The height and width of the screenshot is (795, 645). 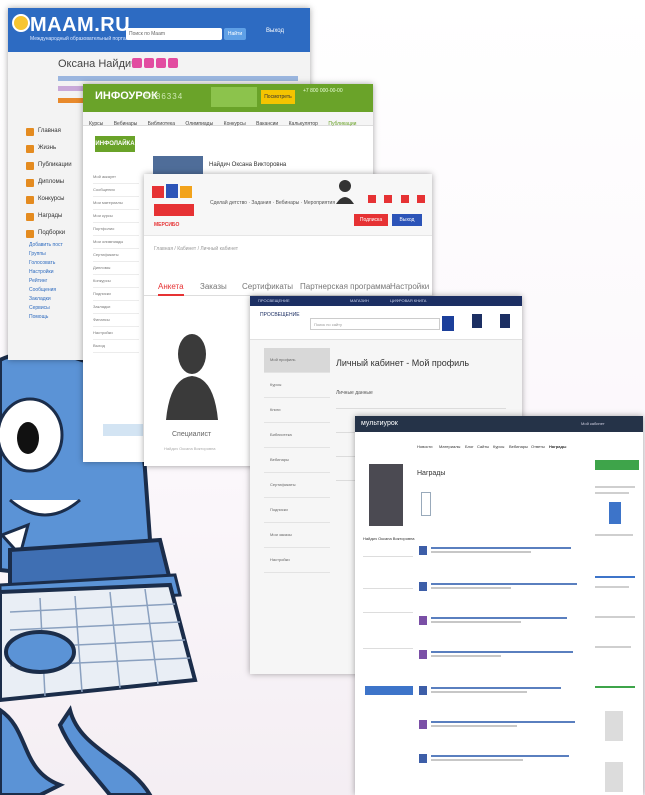 I want to click on right-col-line, so click(x=615, y=617).